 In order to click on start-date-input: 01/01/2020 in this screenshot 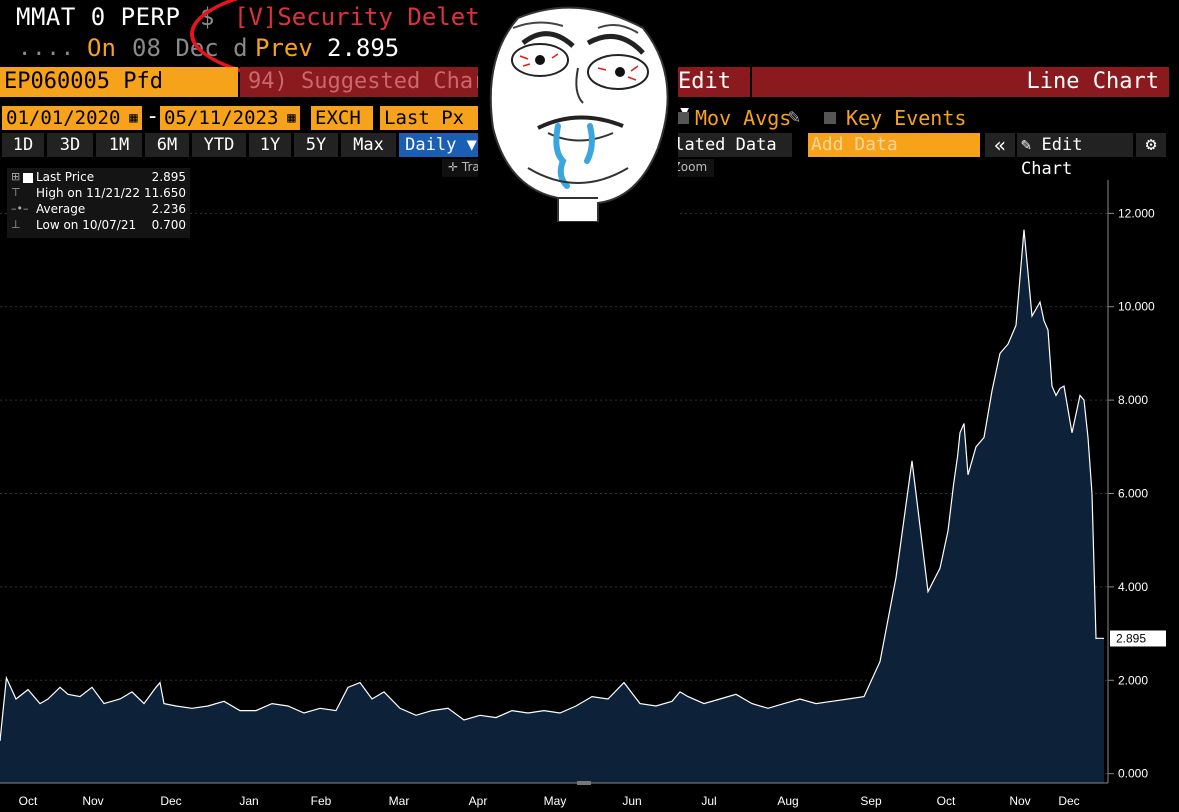, I will do `click(63, 118)`.